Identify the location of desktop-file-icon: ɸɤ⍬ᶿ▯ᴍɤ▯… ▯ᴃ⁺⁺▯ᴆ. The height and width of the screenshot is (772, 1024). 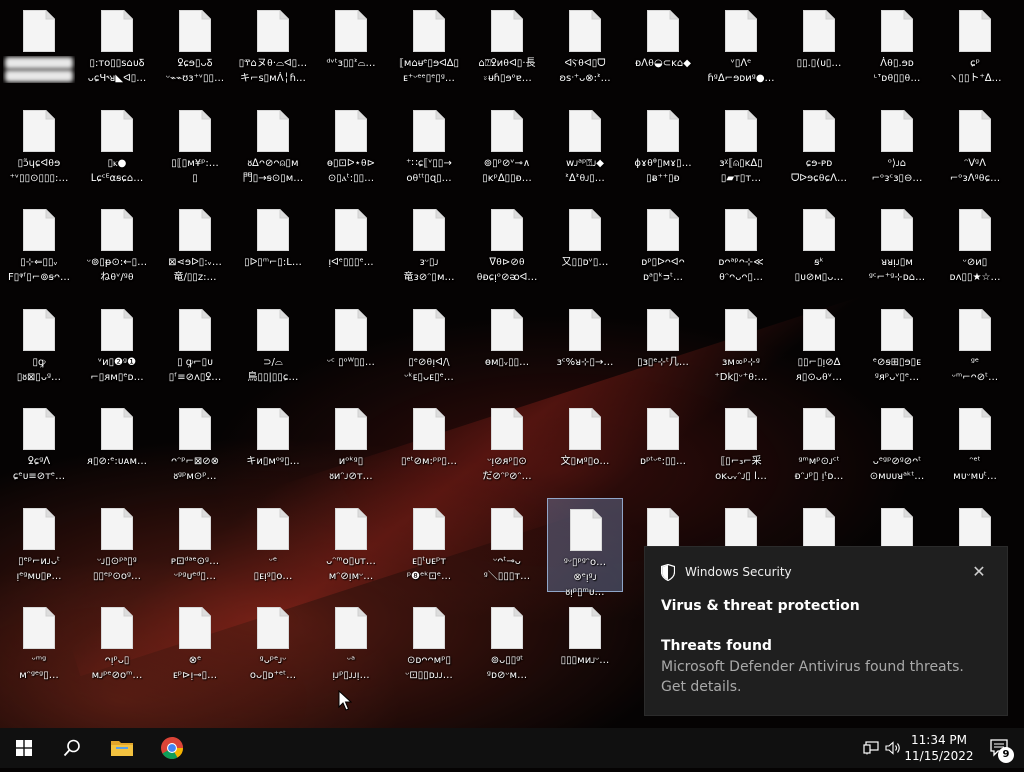
(663, 147).